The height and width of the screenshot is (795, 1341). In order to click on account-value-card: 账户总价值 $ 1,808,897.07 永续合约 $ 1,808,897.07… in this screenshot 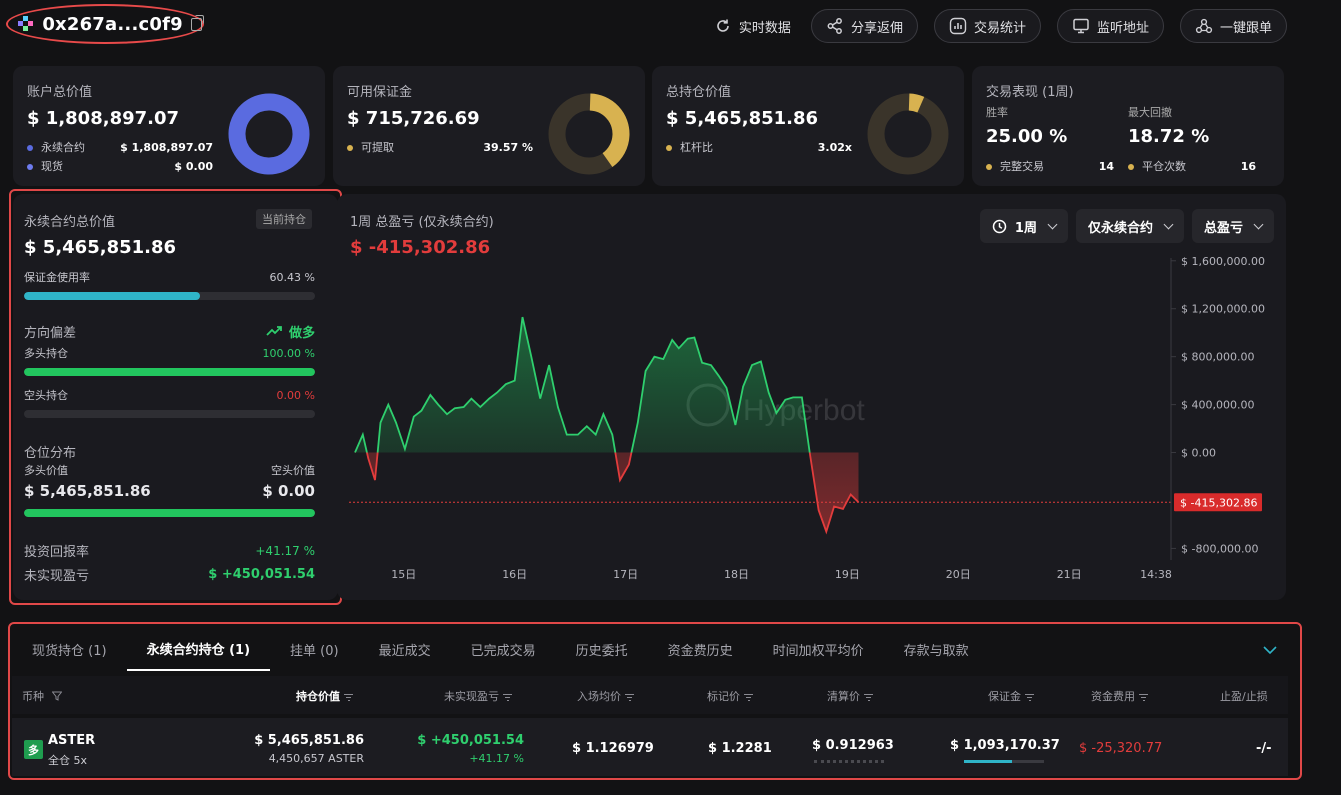, I will do `click(169, 126)`.